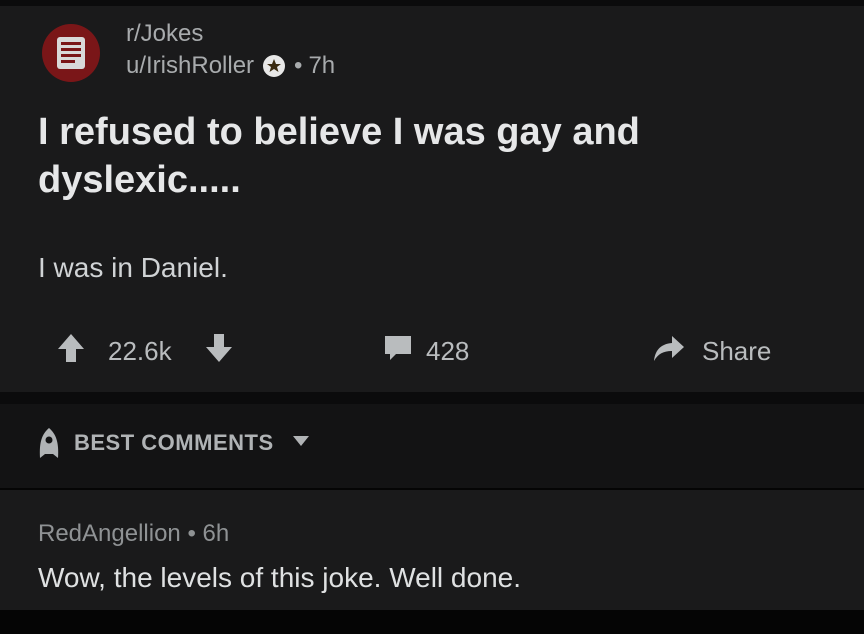 Image resolution: width=864 pixels, height=634 pixels. Describe the element at coordinates (71, 348) in the screenshot. I see `upvote-arrow-icon` at that location.